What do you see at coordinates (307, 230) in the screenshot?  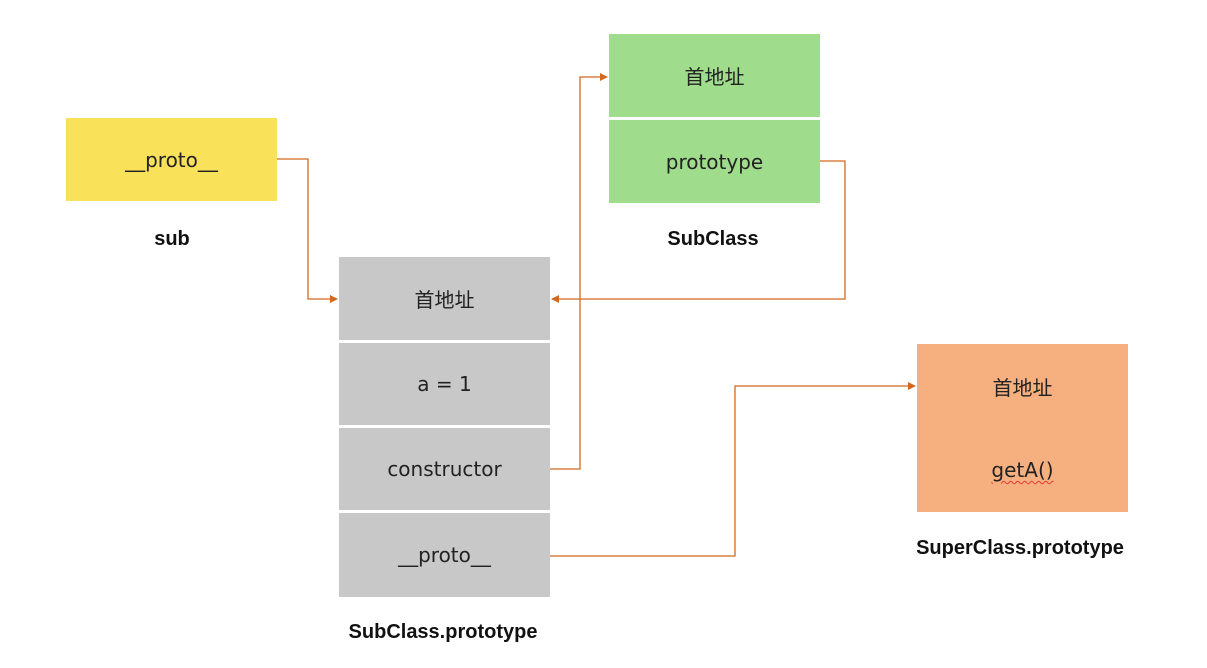 I see `arrow-sub-proto-to-subclass-prototype` at bounding box center [307, 230].